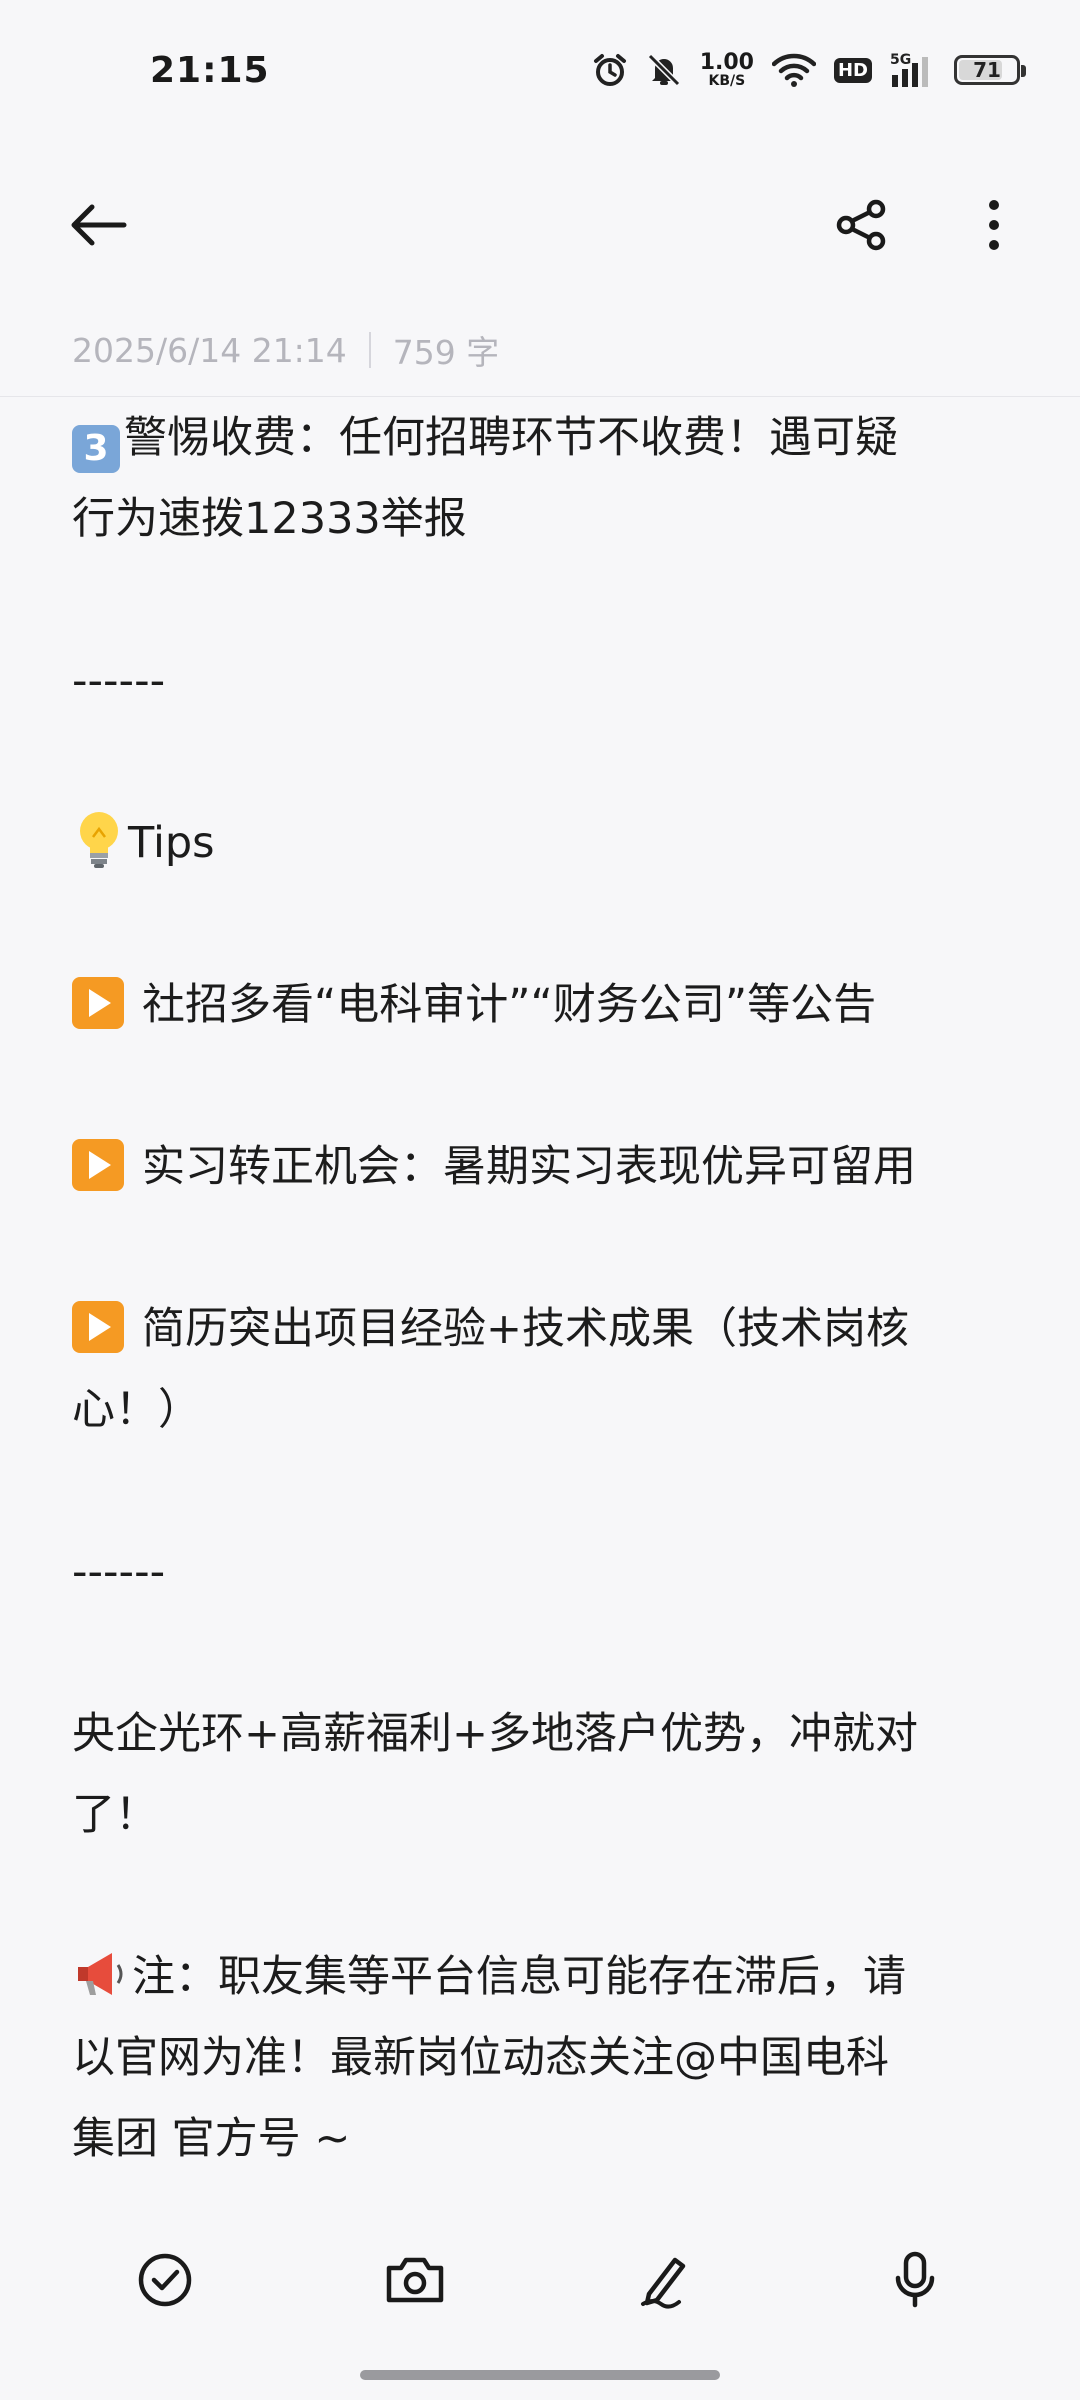 This screenshot has height=2400, width=1080. I want to click on word-count: 759 字, so click(446, 352).